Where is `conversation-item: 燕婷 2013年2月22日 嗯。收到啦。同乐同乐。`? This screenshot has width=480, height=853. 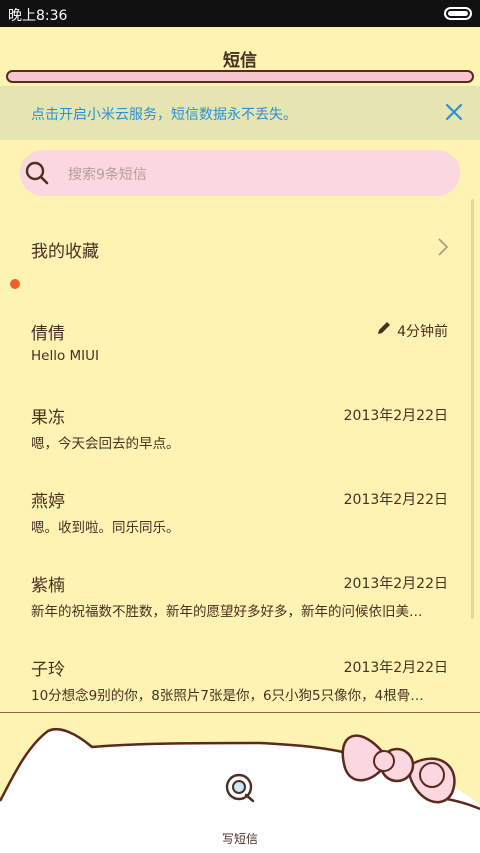
conversation-item: 燕婷 2013年2月22日 嗯。收到啦。同乐同乐。 is located at coordinates (240, 499).